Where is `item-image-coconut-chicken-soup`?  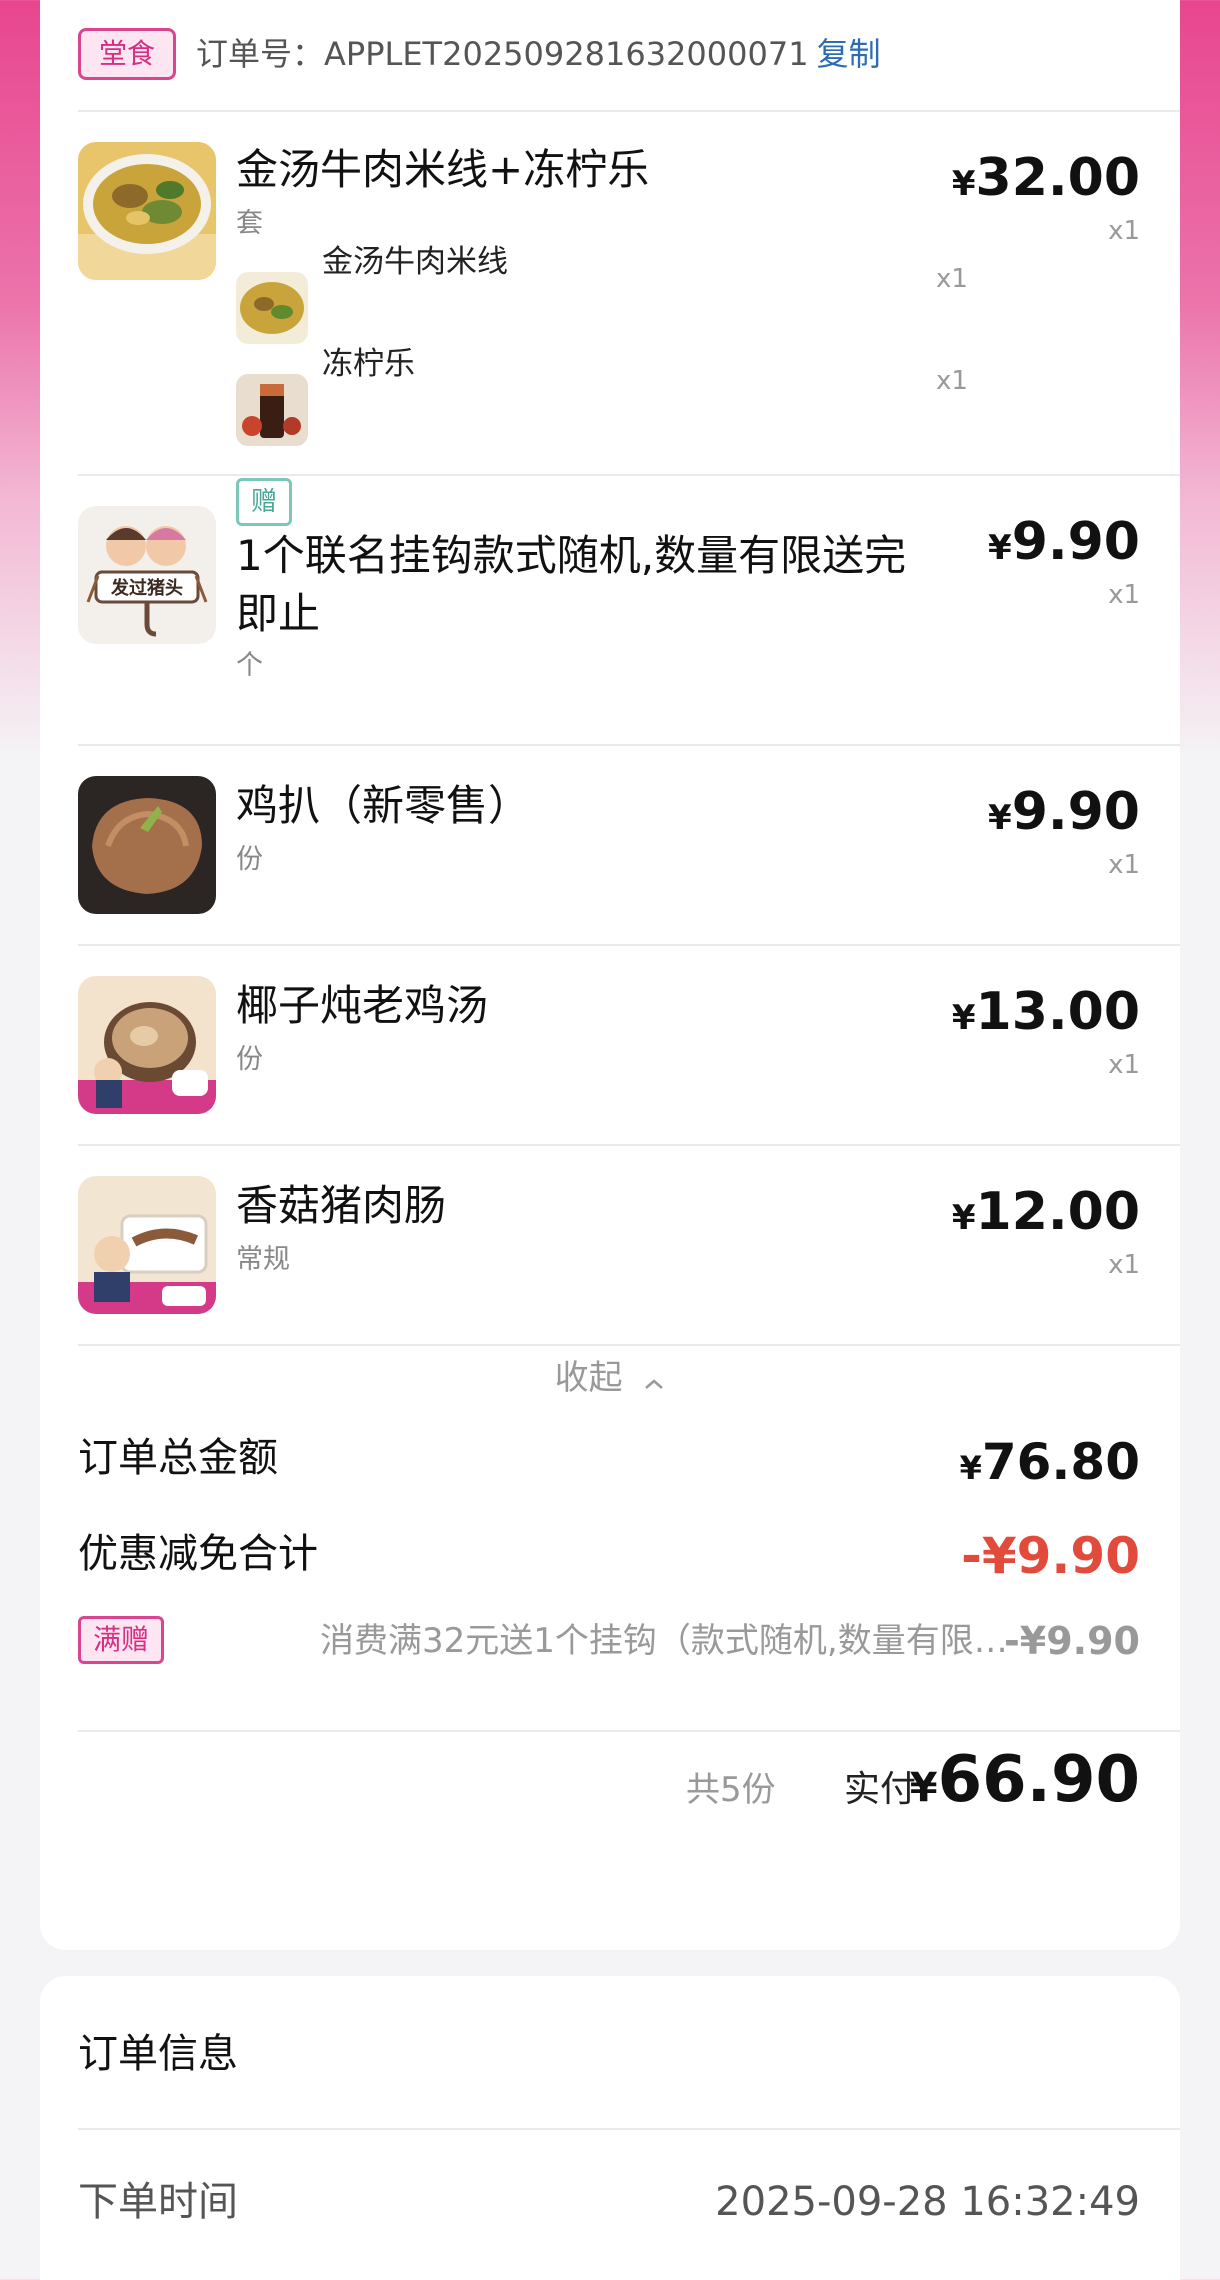
item-image-coconut-chicken-soup is located at coordinates (147, 1045).